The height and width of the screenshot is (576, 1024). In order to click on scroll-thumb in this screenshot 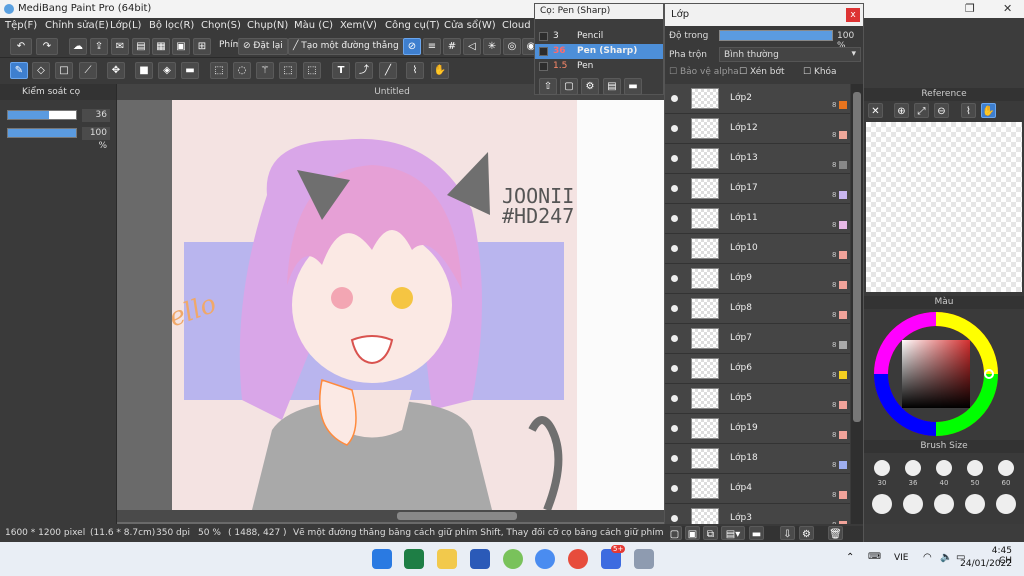, I will do `click(457, 516)`.